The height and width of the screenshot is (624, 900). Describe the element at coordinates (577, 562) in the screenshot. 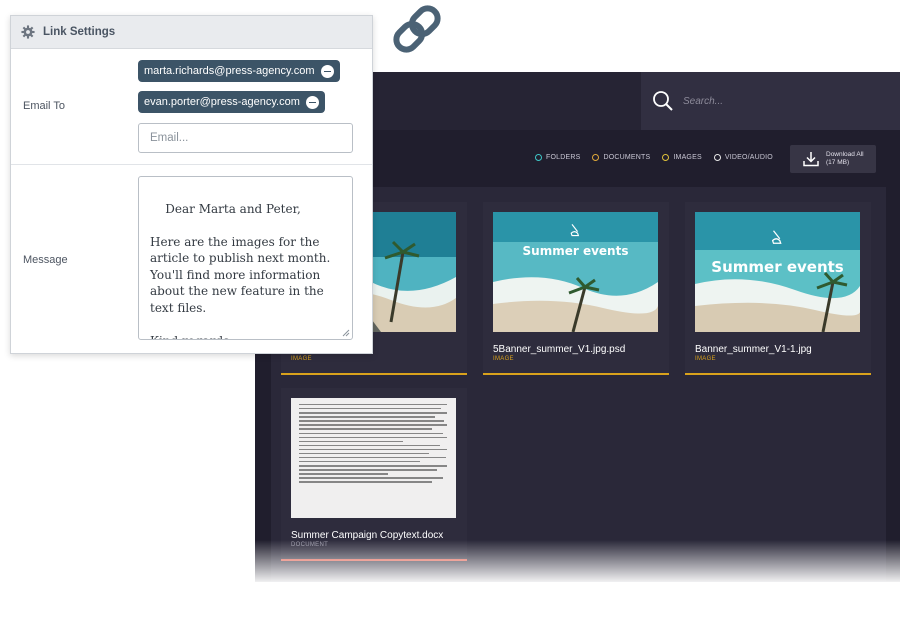

I see `bottom-fade` at that location.